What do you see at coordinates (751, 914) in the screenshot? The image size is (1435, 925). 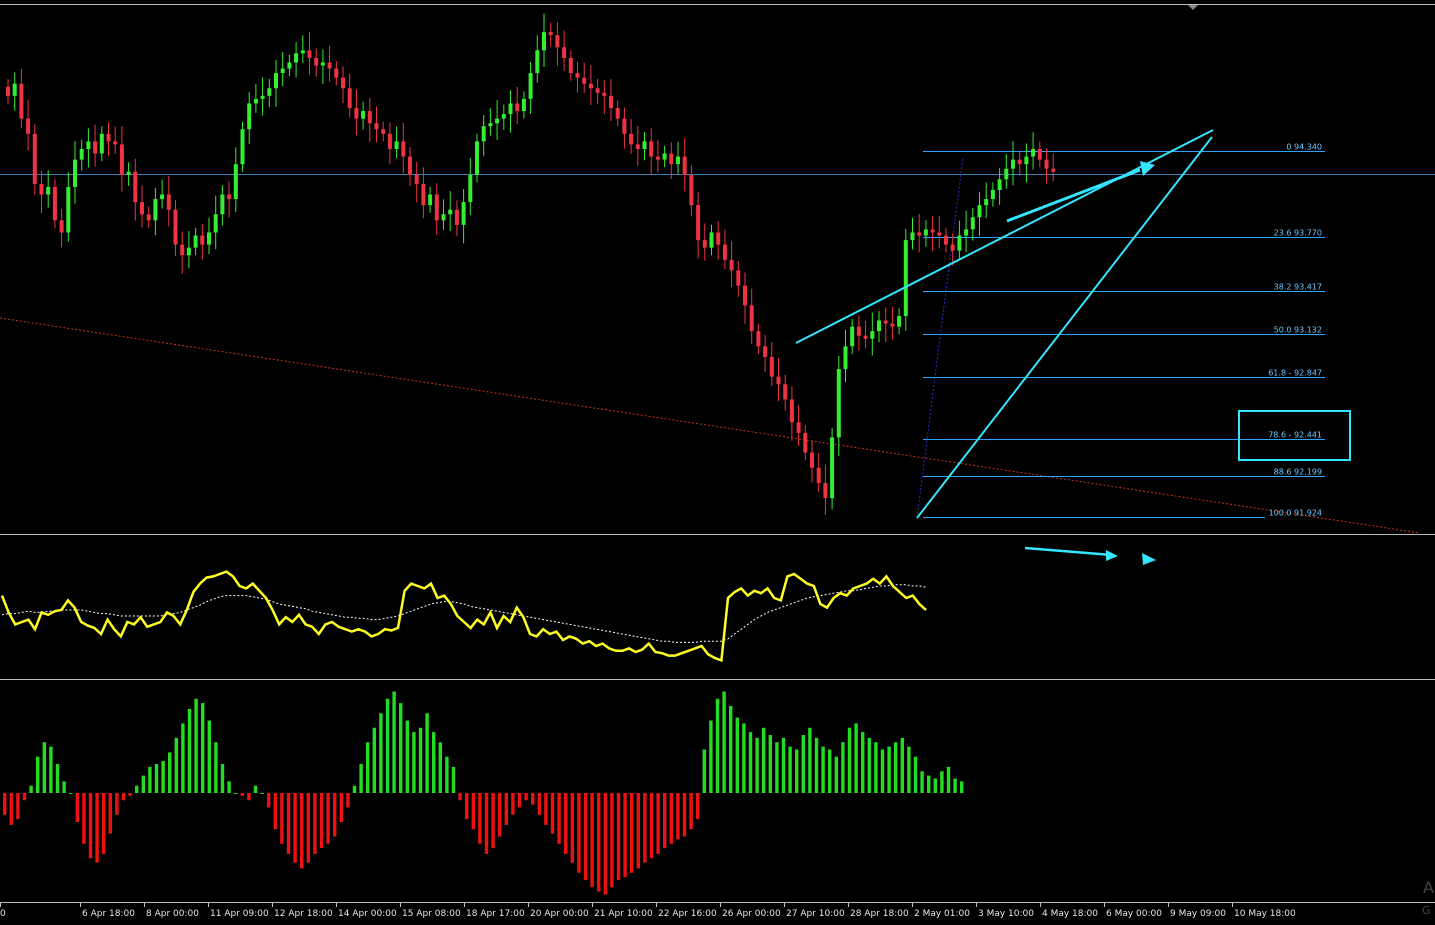 I see `x-tick-label: 26 Apr 00:00` at bounding box center [751, 914].